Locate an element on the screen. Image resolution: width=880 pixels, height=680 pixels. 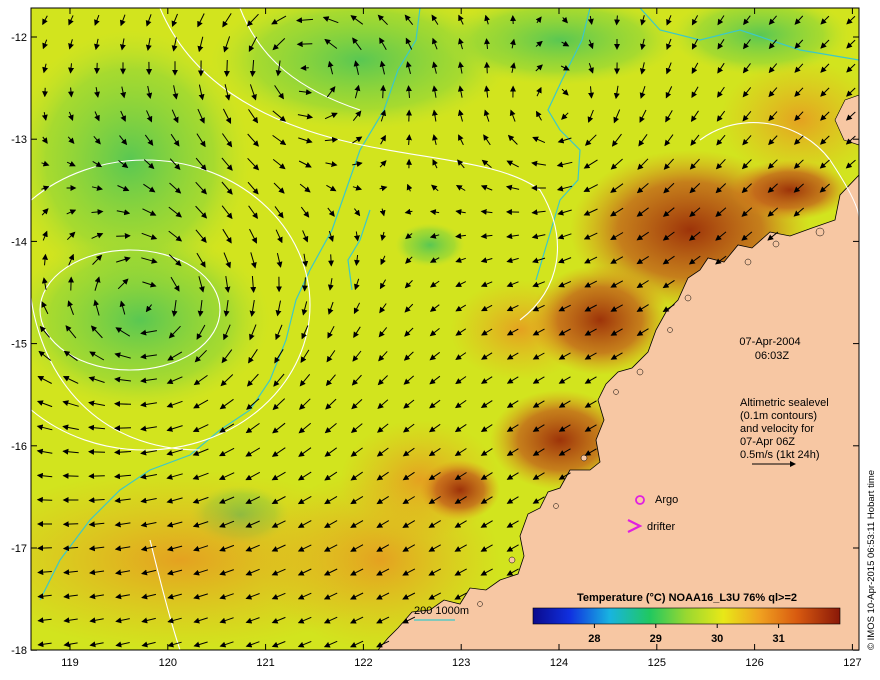
colorbar-tick-label: 29 is located at coordinates (656, 639).